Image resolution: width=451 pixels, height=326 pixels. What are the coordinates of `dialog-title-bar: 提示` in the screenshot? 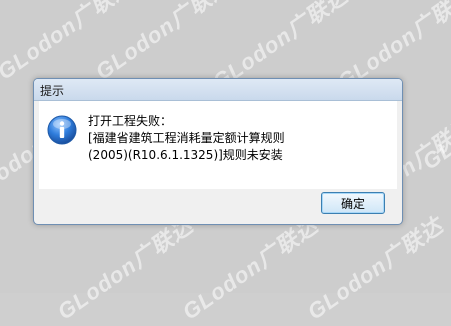 It's located at (218, 90).